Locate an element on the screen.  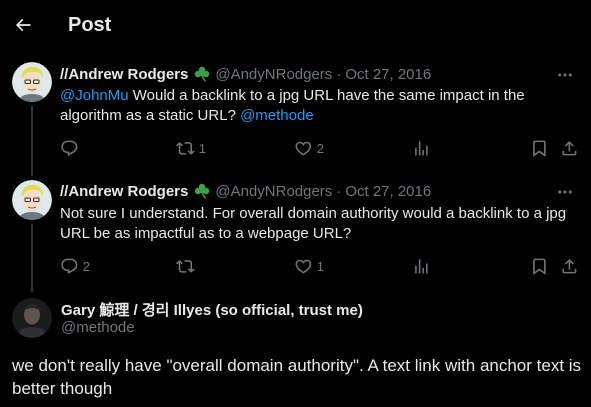
mention-link: @methode is located at coordinates (277, 115).